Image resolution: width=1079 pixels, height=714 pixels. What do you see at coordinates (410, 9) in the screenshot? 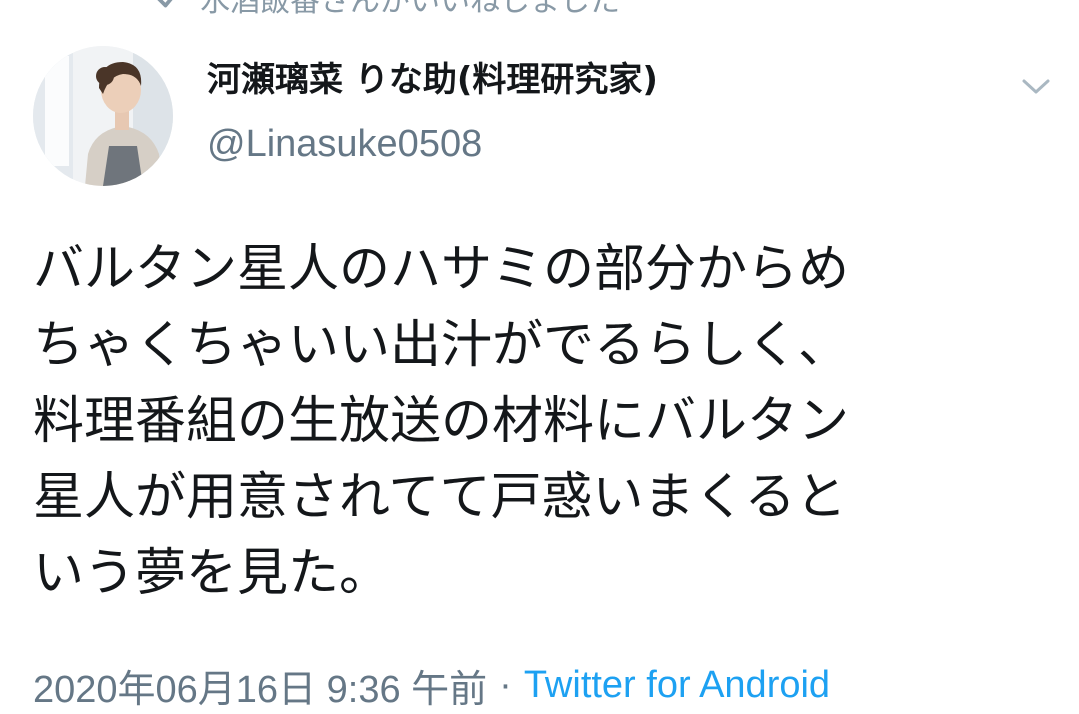
I see `social-context-text: 水酒飯番さんがいいねしました` at bounding box center [410, 9].